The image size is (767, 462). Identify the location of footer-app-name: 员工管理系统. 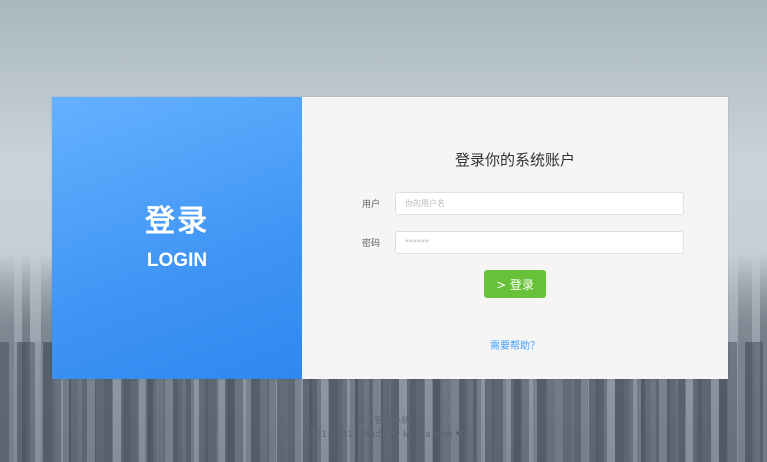
(383, 421).